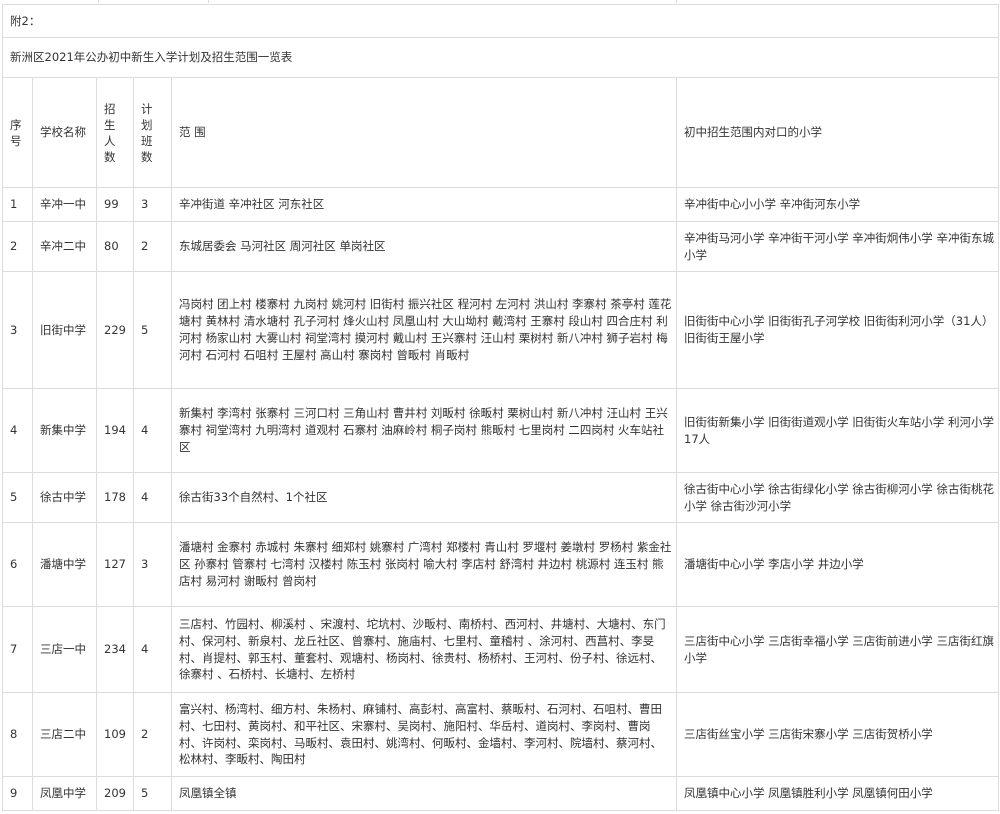 Image resolution: width=1000 pixels, height=814 pixels. Describe the element at coordinates (837, 793) in the screenshot. I see `primary-cell: 凤凰镇中心小学 凤凰镇胜利小学 凤凰镇何田小学` at that location.